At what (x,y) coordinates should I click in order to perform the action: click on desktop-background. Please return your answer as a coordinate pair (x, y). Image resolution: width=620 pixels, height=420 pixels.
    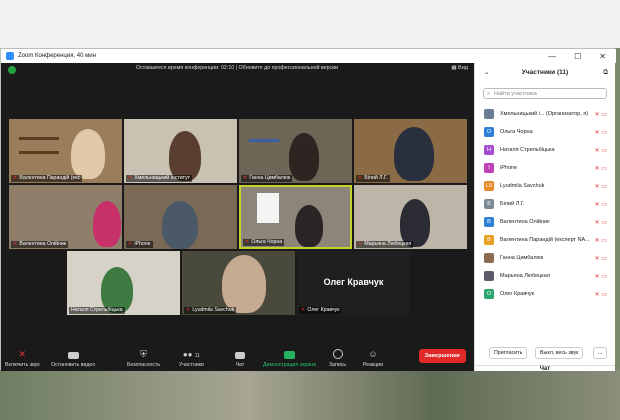
    Looking at the image, I should click on (310, 24).